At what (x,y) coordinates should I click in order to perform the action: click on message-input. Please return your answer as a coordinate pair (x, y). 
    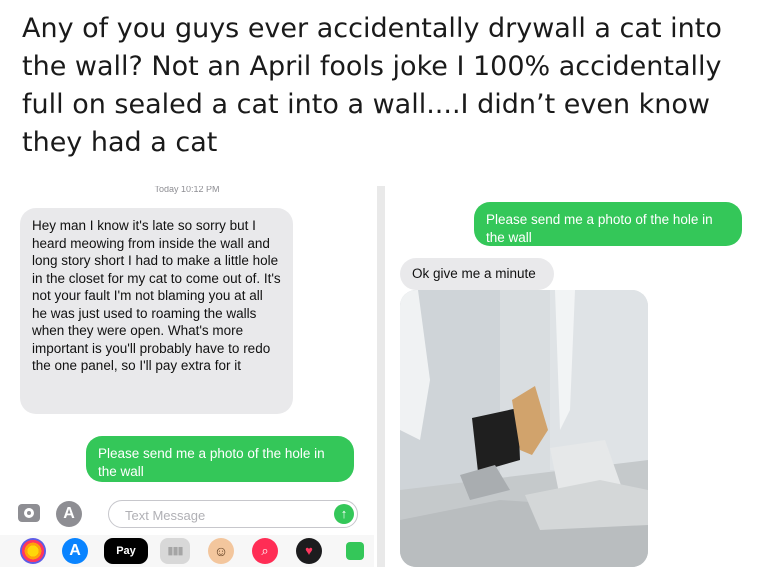
    Looking at the image, I should click on (225, 515).